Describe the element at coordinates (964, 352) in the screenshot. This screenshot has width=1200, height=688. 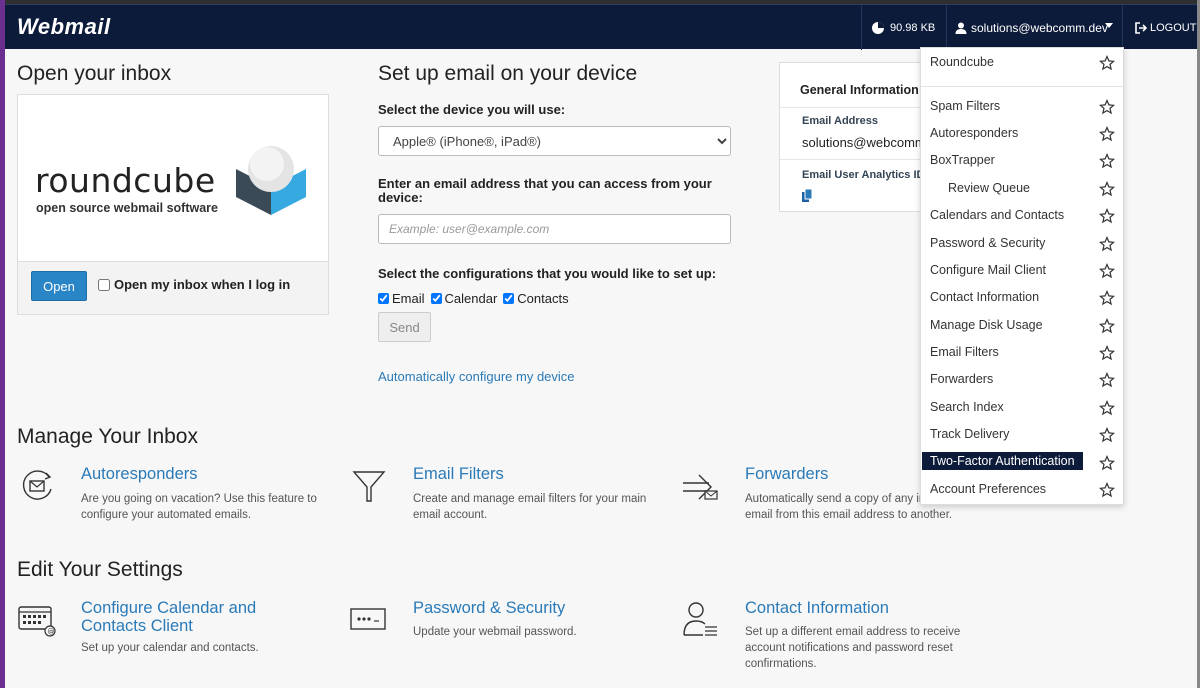
I see `menu-item-label: Email Filters` at that location.